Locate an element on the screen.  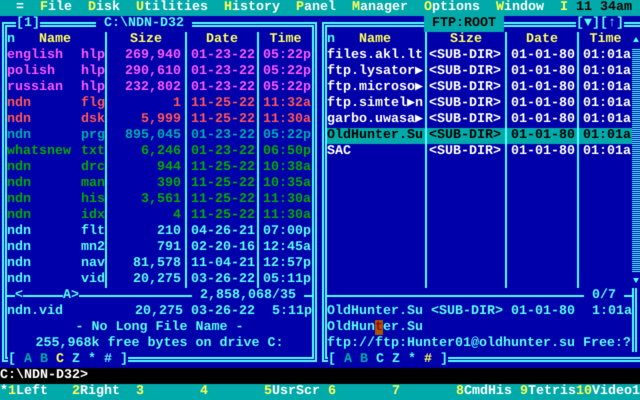
file-name: ndn nav is located at coordinates (56, 264).